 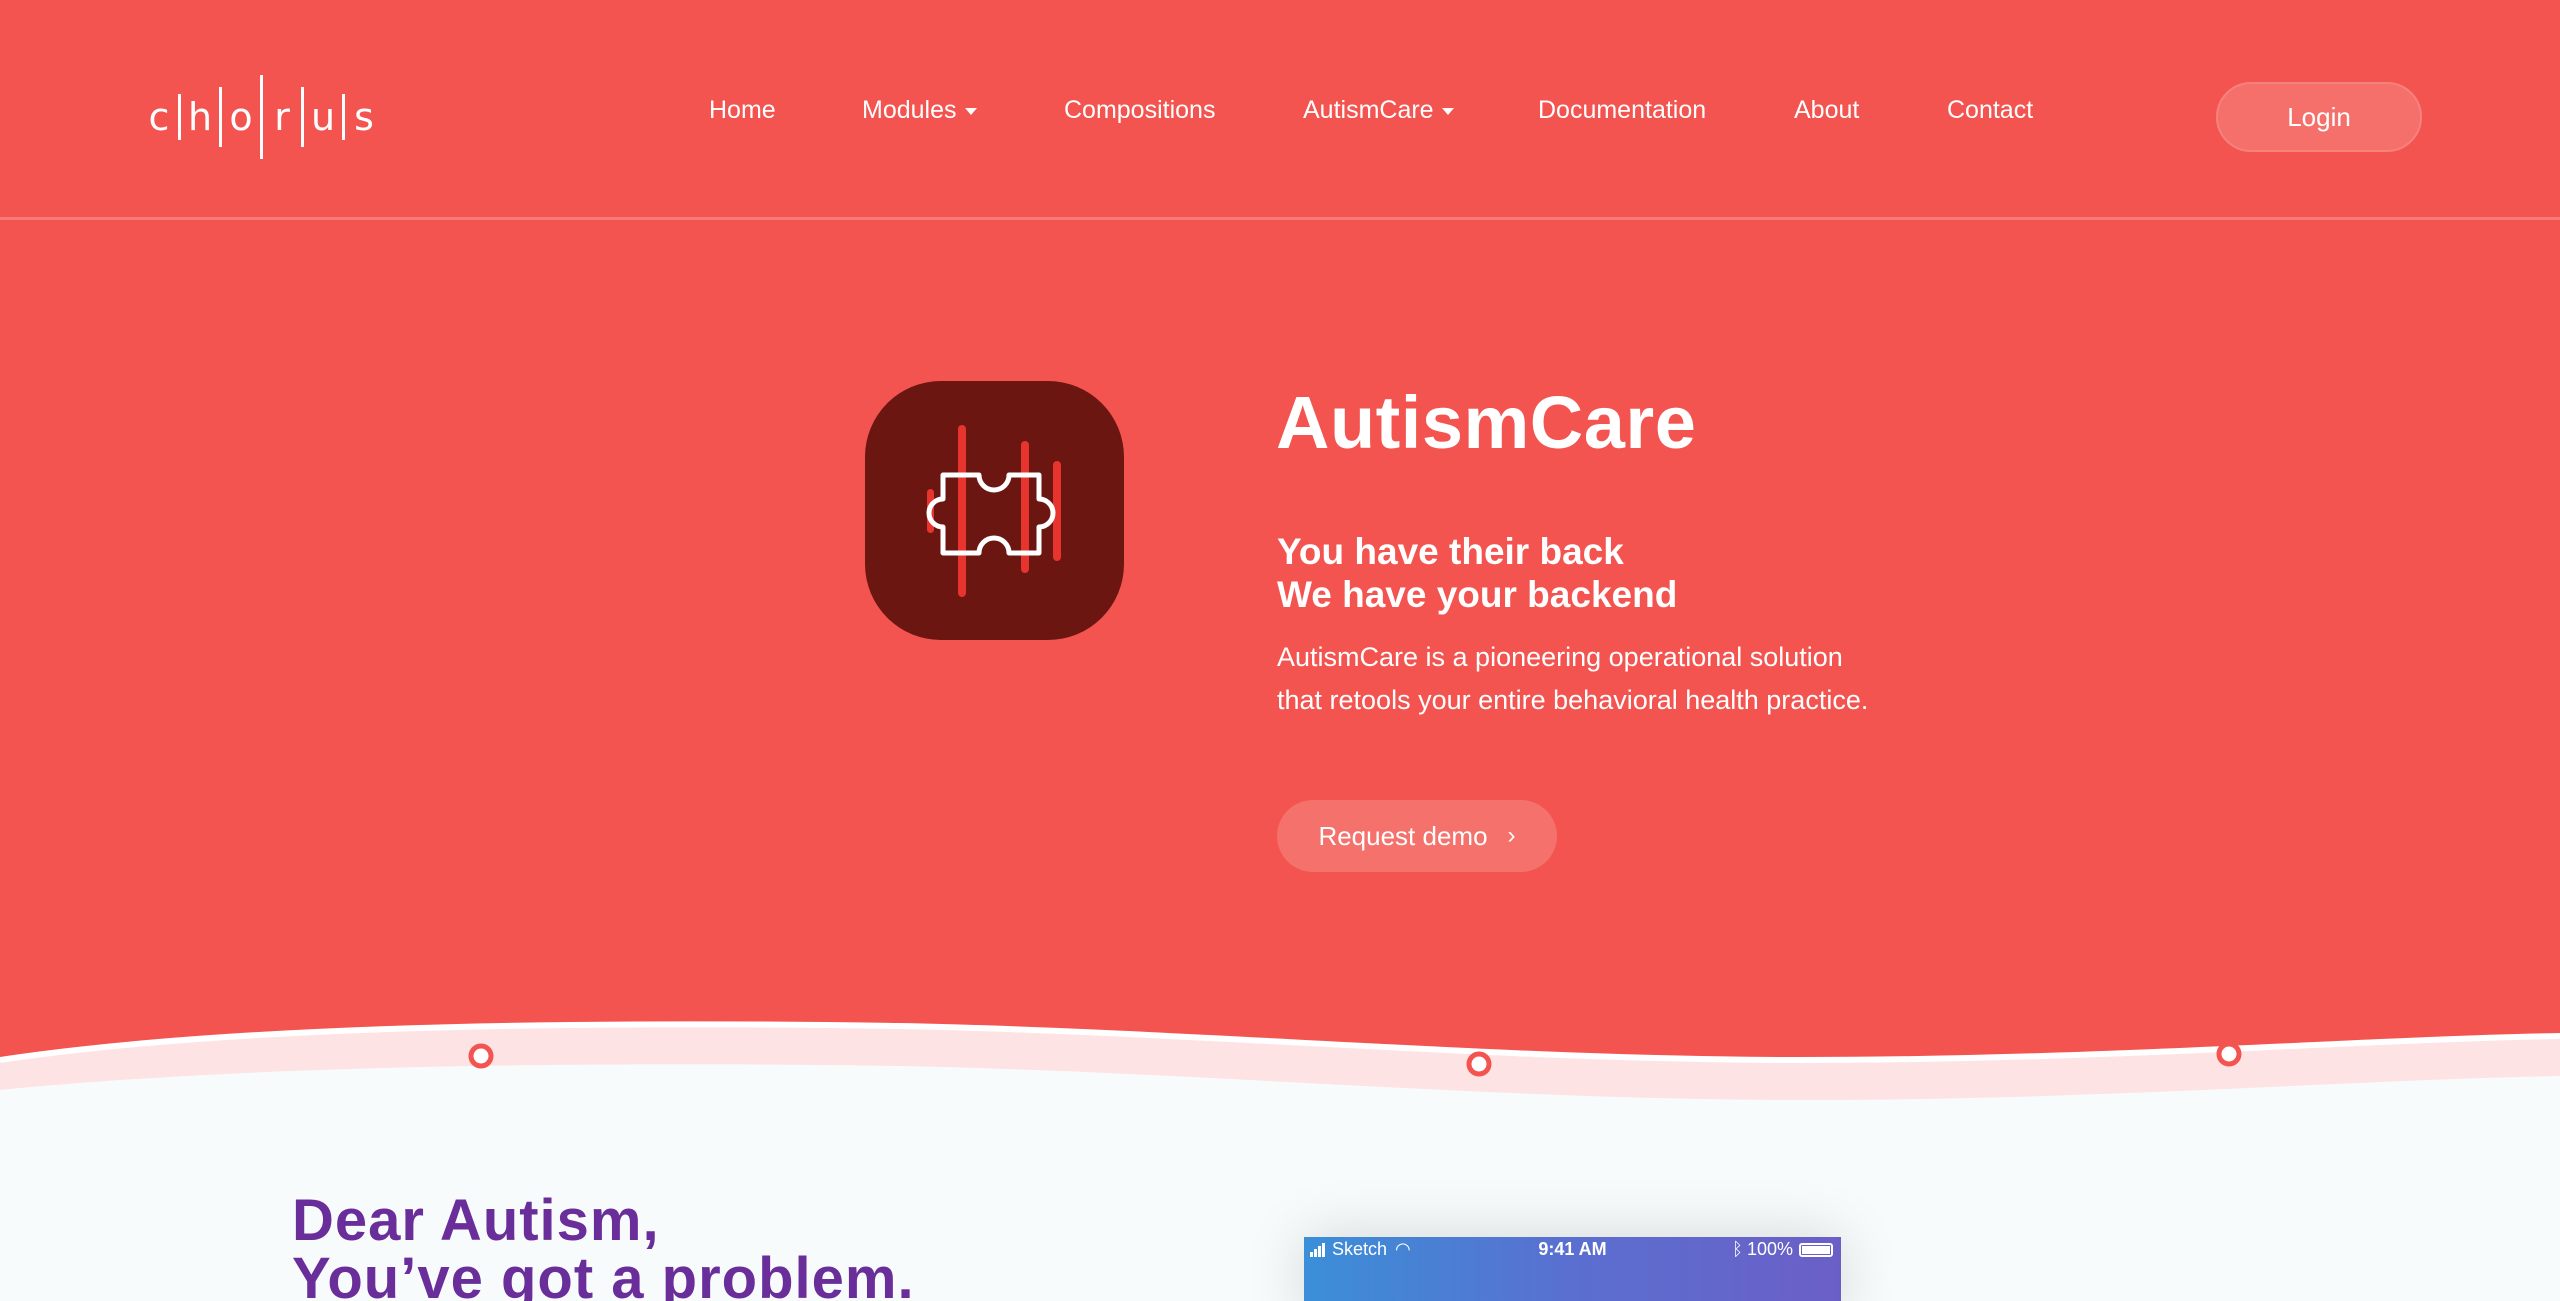 I want to click on nav-about: About, so click(x=1826, y=110).